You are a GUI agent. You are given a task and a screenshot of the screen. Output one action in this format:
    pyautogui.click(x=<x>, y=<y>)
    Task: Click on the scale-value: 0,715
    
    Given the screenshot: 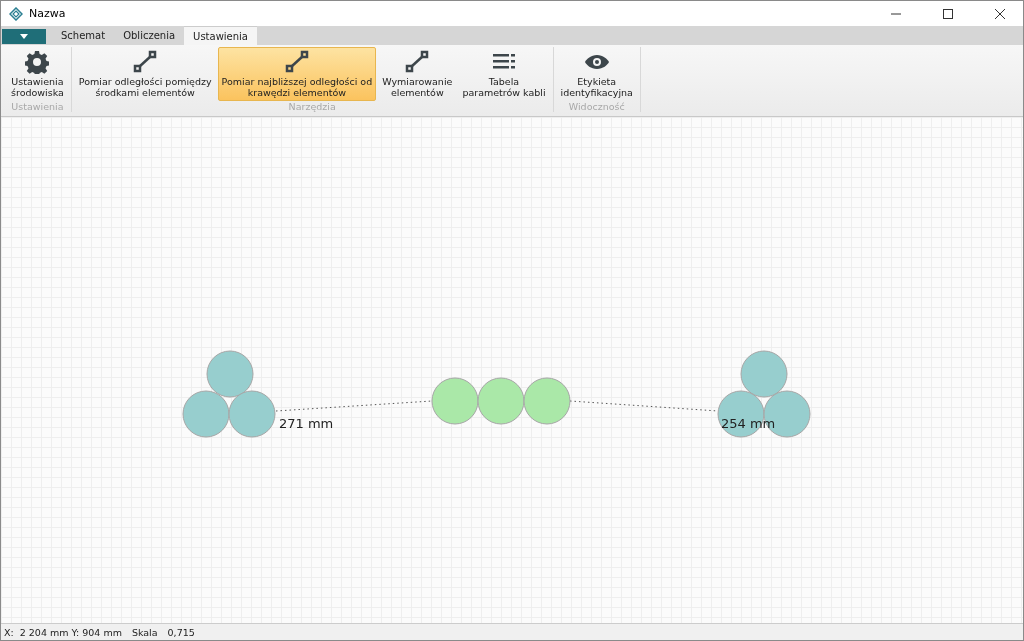 What is the action you would take?
    pyautogui.click(x=181, y=632)
    